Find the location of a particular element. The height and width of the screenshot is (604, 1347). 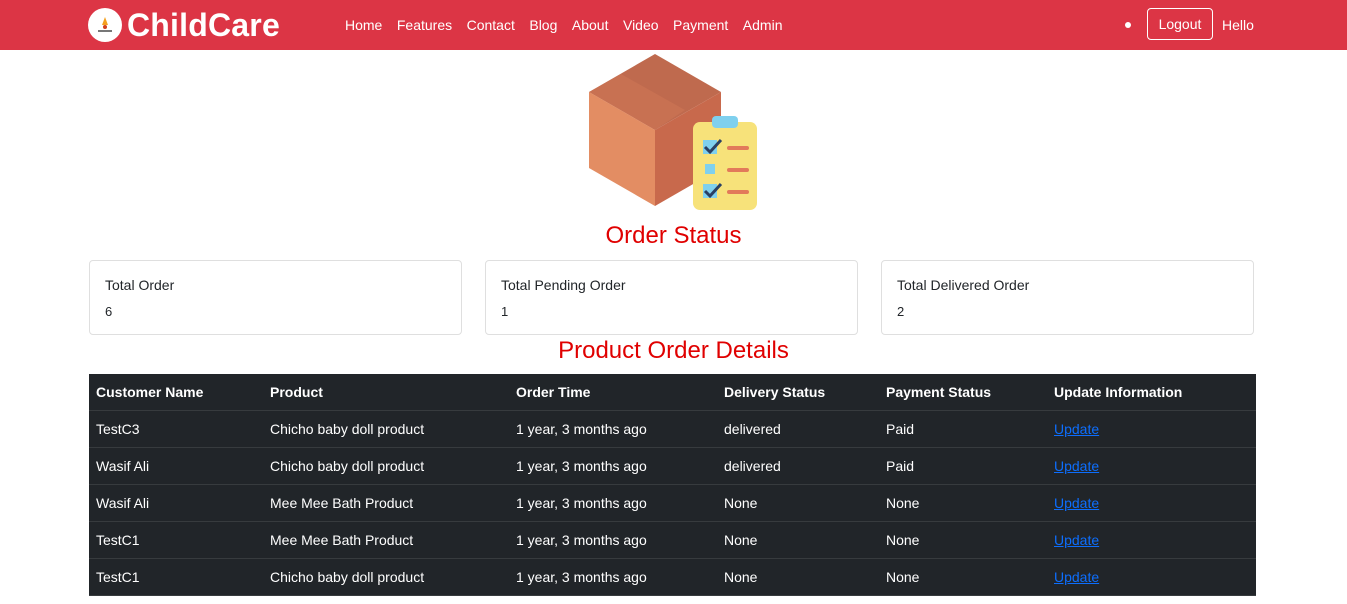

nav-contact: Contact is located at coordinates (491, 25).